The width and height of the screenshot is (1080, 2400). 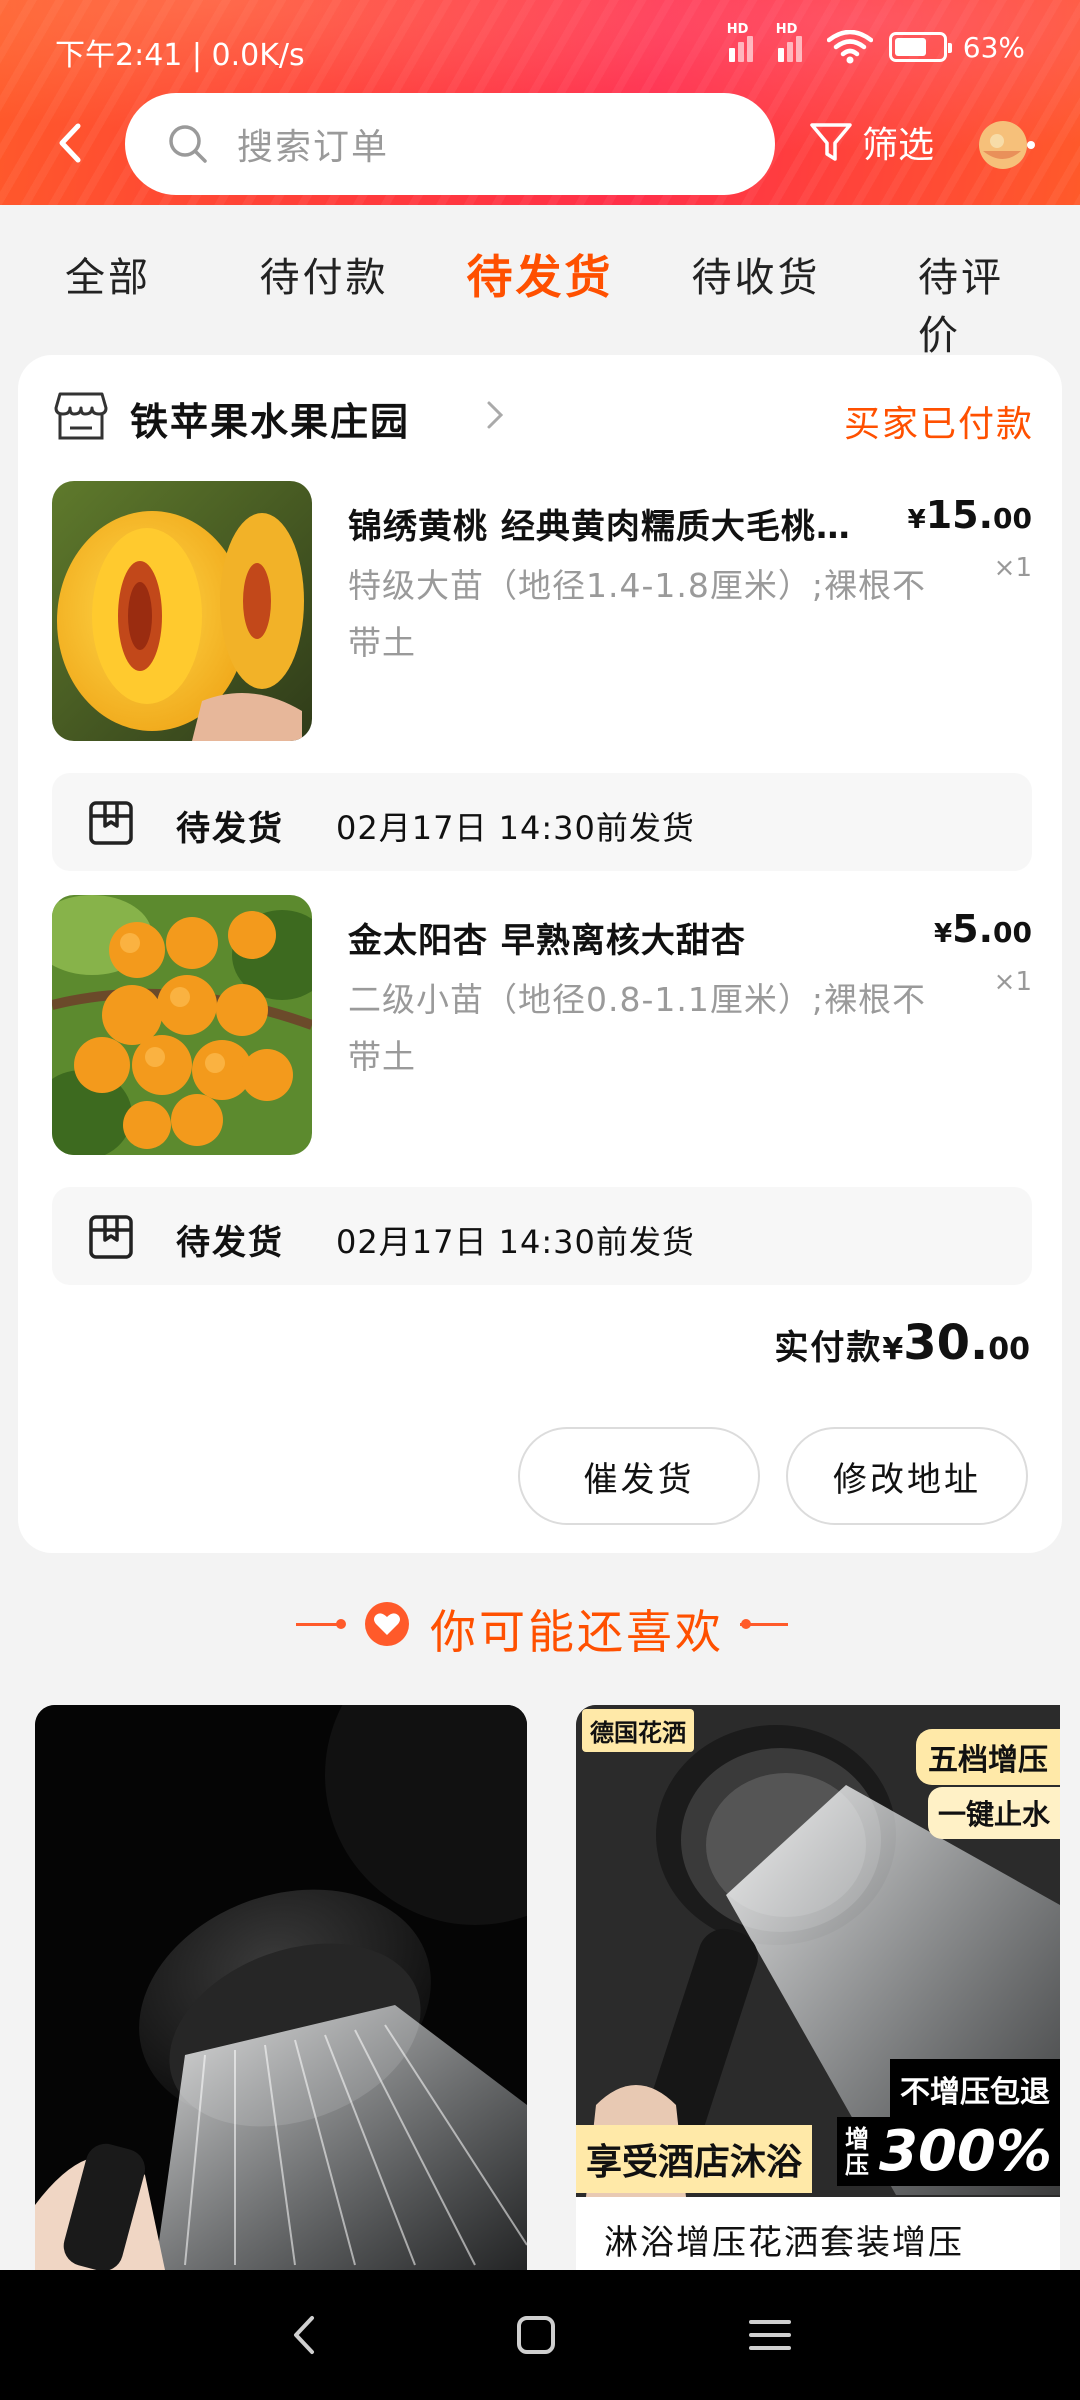 What do you see at coordinates (305, 2335) in the screenshot?
I see `nav-back-icon` at bounding box center [305, 2335].